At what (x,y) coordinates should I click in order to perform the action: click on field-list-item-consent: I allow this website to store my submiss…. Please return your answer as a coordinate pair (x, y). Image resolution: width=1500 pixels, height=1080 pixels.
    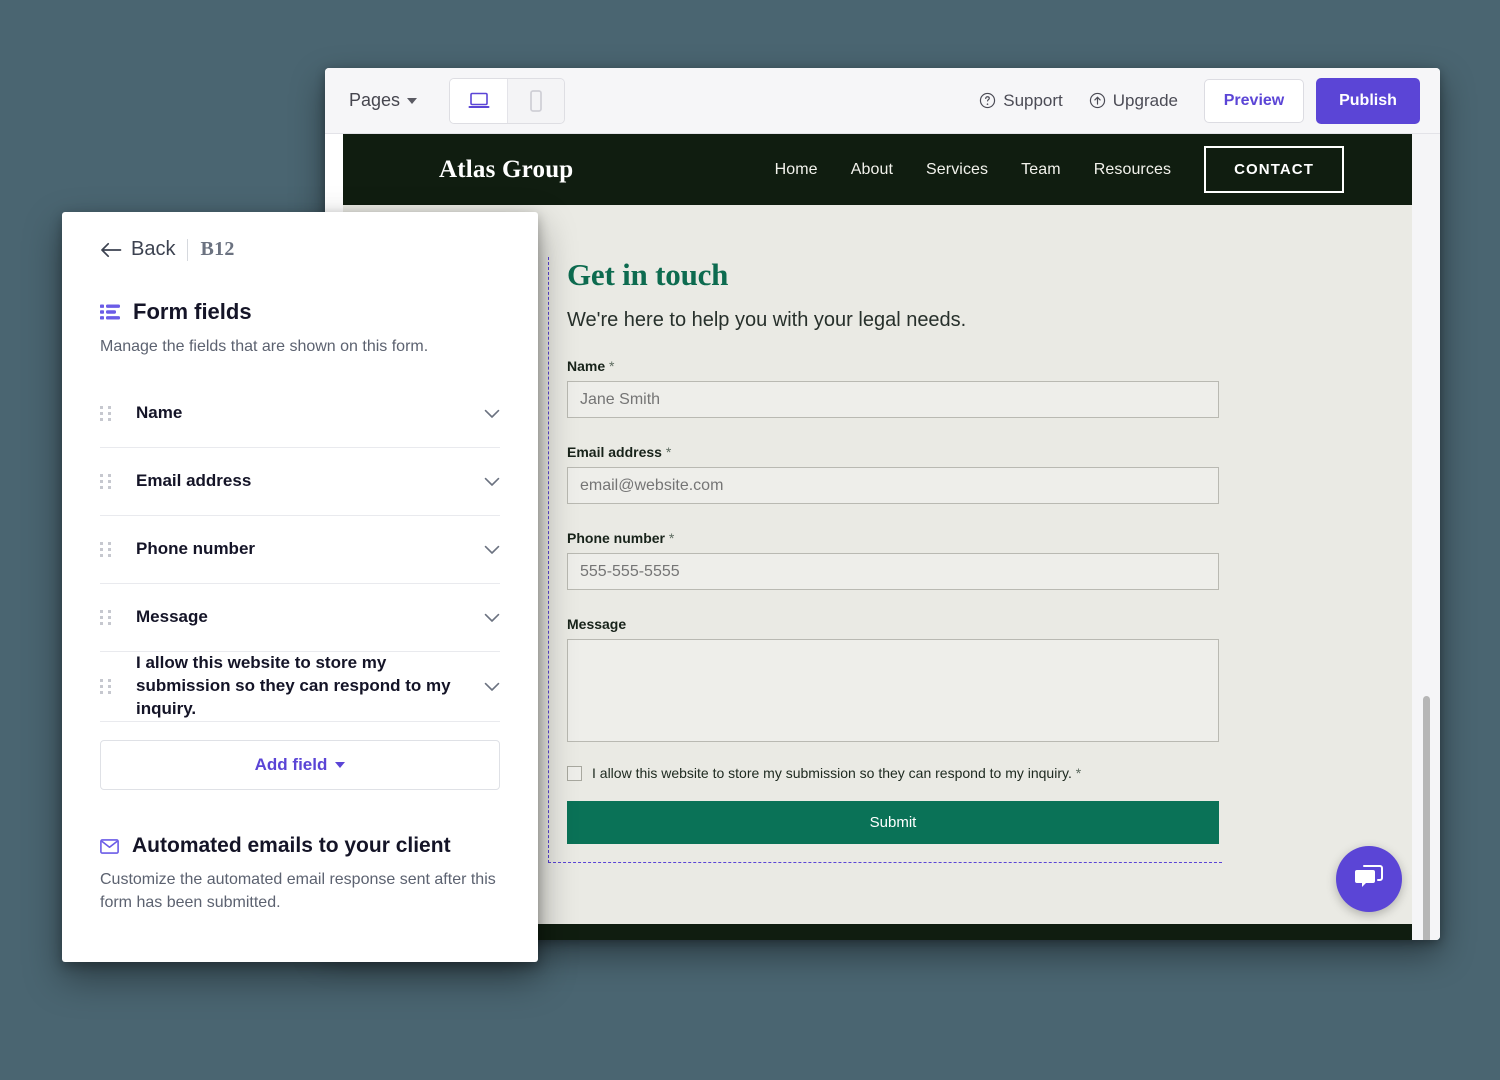
    Looking at the image, I should click on (300, 687).